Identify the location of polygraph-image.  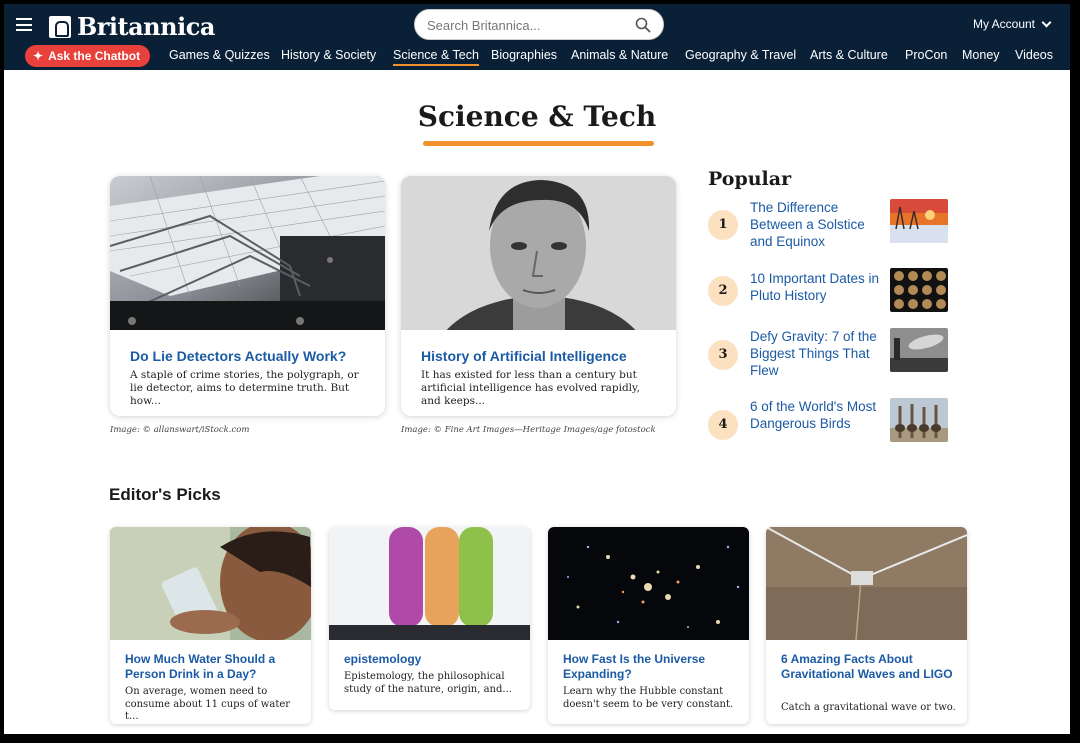
(247, 253).